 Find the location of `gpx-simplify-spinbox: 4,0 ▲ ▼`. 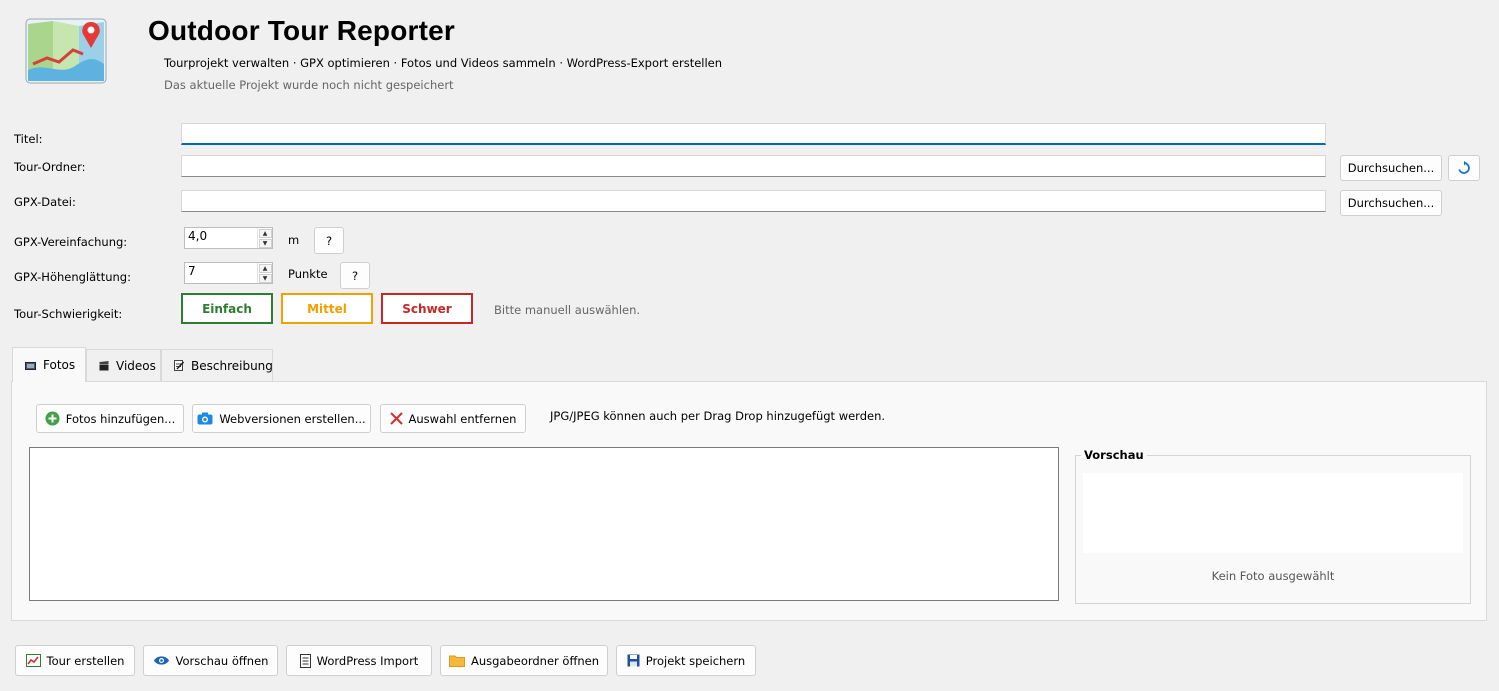

gpx-simplify-spinbox: 4,0 ▲ ▼ is located at coordinates (228, 238).